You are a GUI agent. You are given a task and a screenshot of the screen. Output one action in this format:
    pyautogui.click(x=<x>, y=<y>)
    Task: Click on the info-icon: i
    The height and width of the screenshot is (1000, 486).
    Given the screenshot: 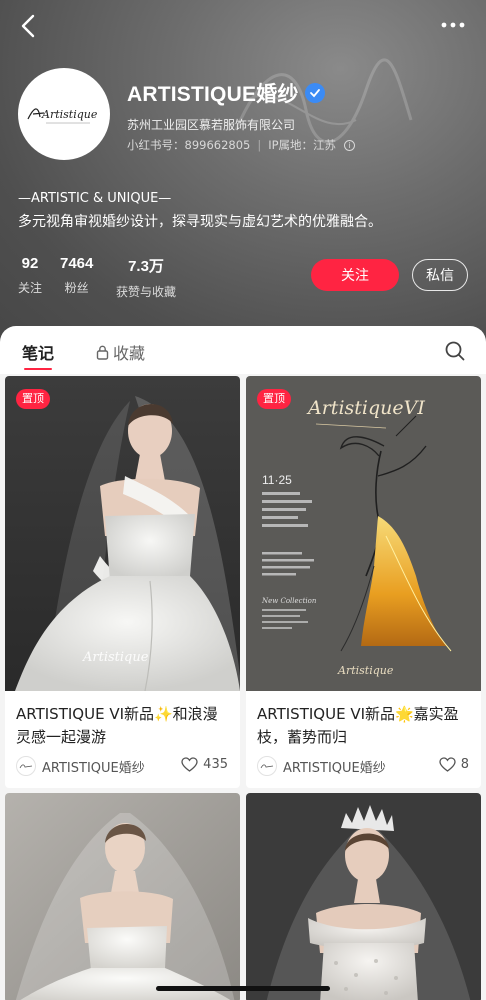 What is the action you would take?
    pyautogui.click(x=350, y=145)
    